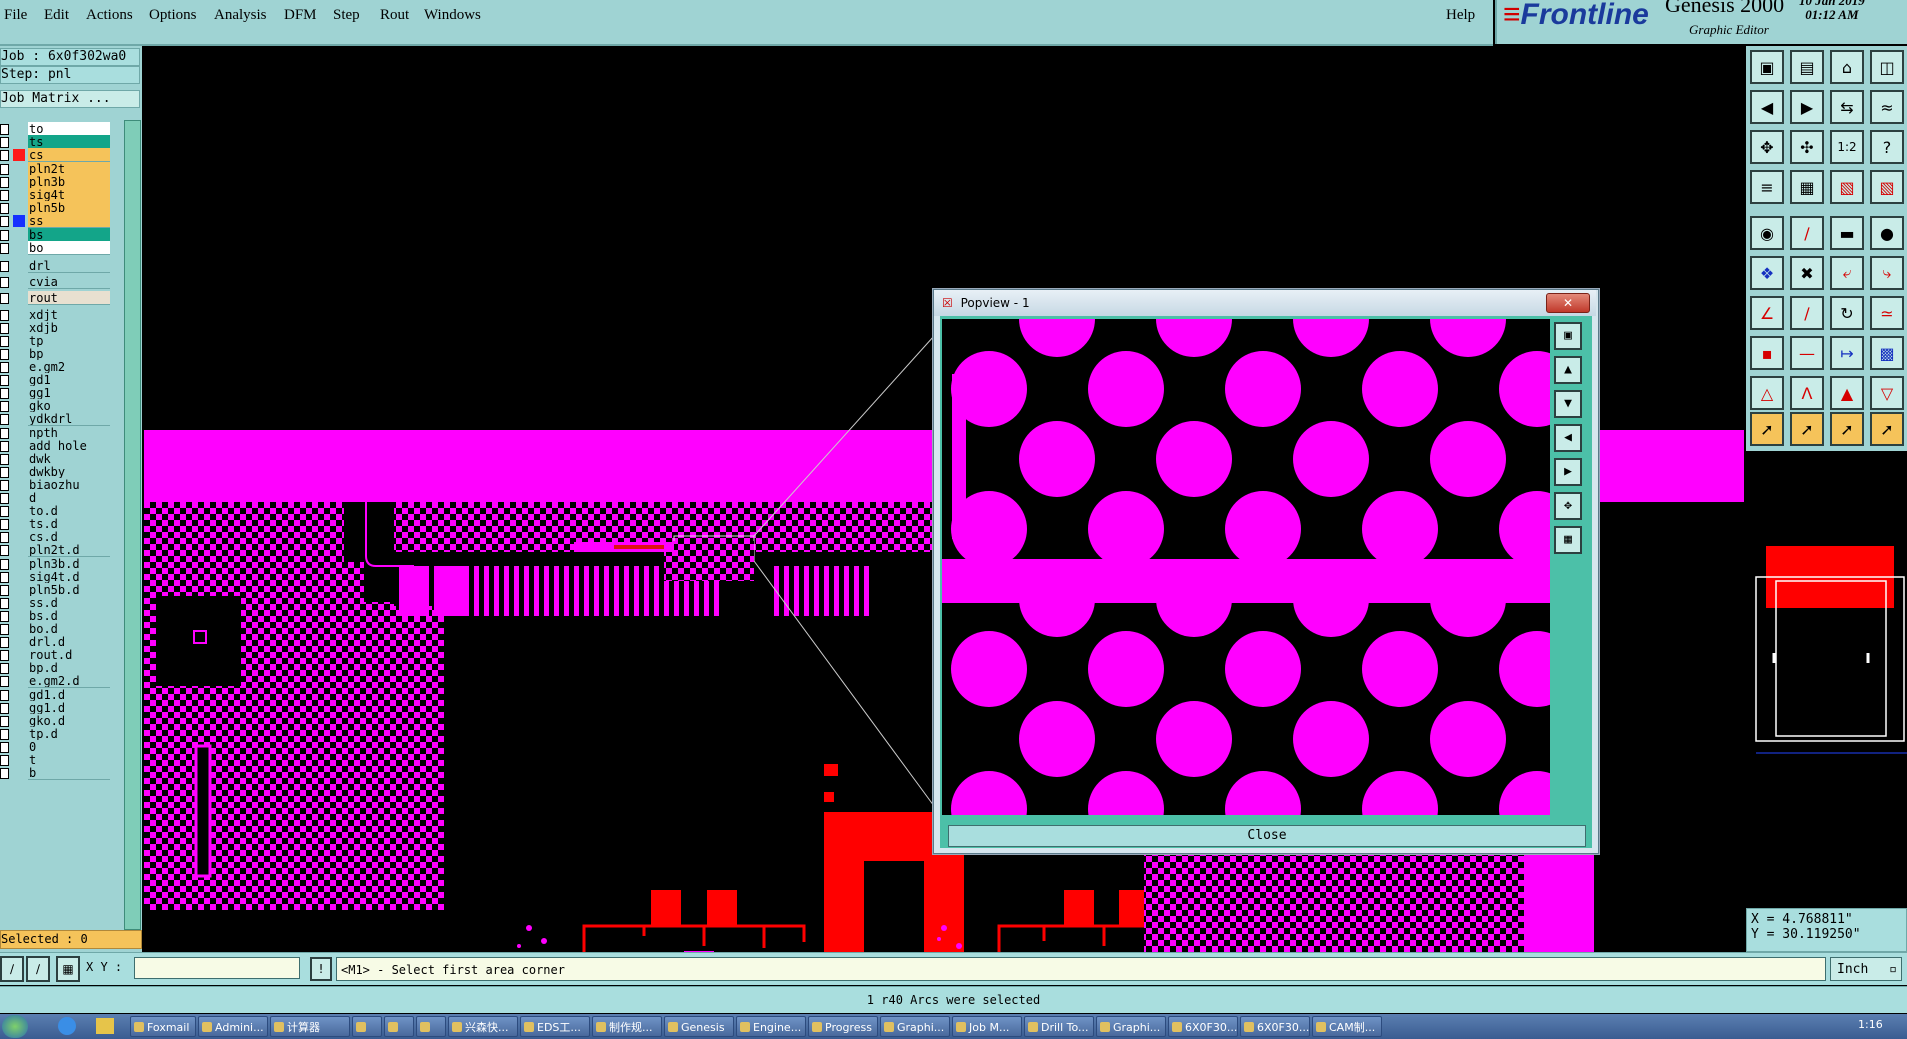 The image size is (1907, 1039). I want to click on home-icon: ⌂, so click(1847, 67).